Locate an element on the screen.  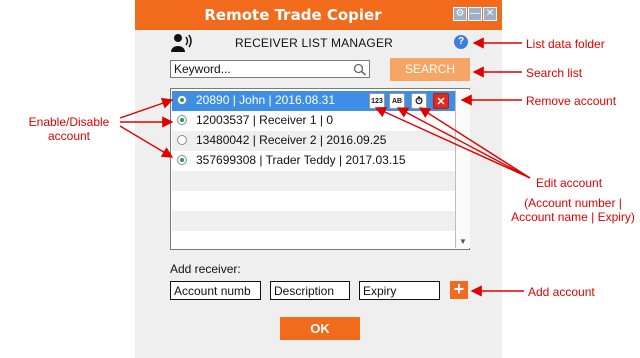
settings-icon: ⚙ is located at coordinates (460, 14).